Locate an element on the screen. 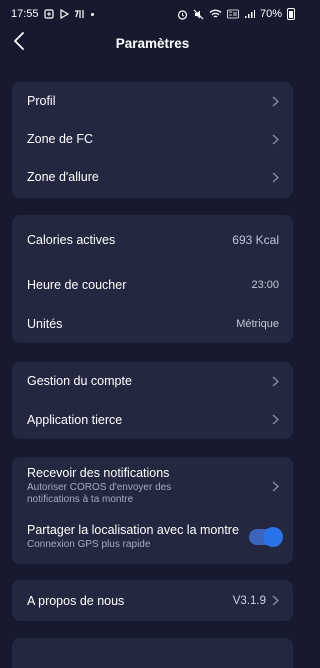 This screenshot has width=320, height=668. more-notifications-dot is located at coordinates (92, 14).